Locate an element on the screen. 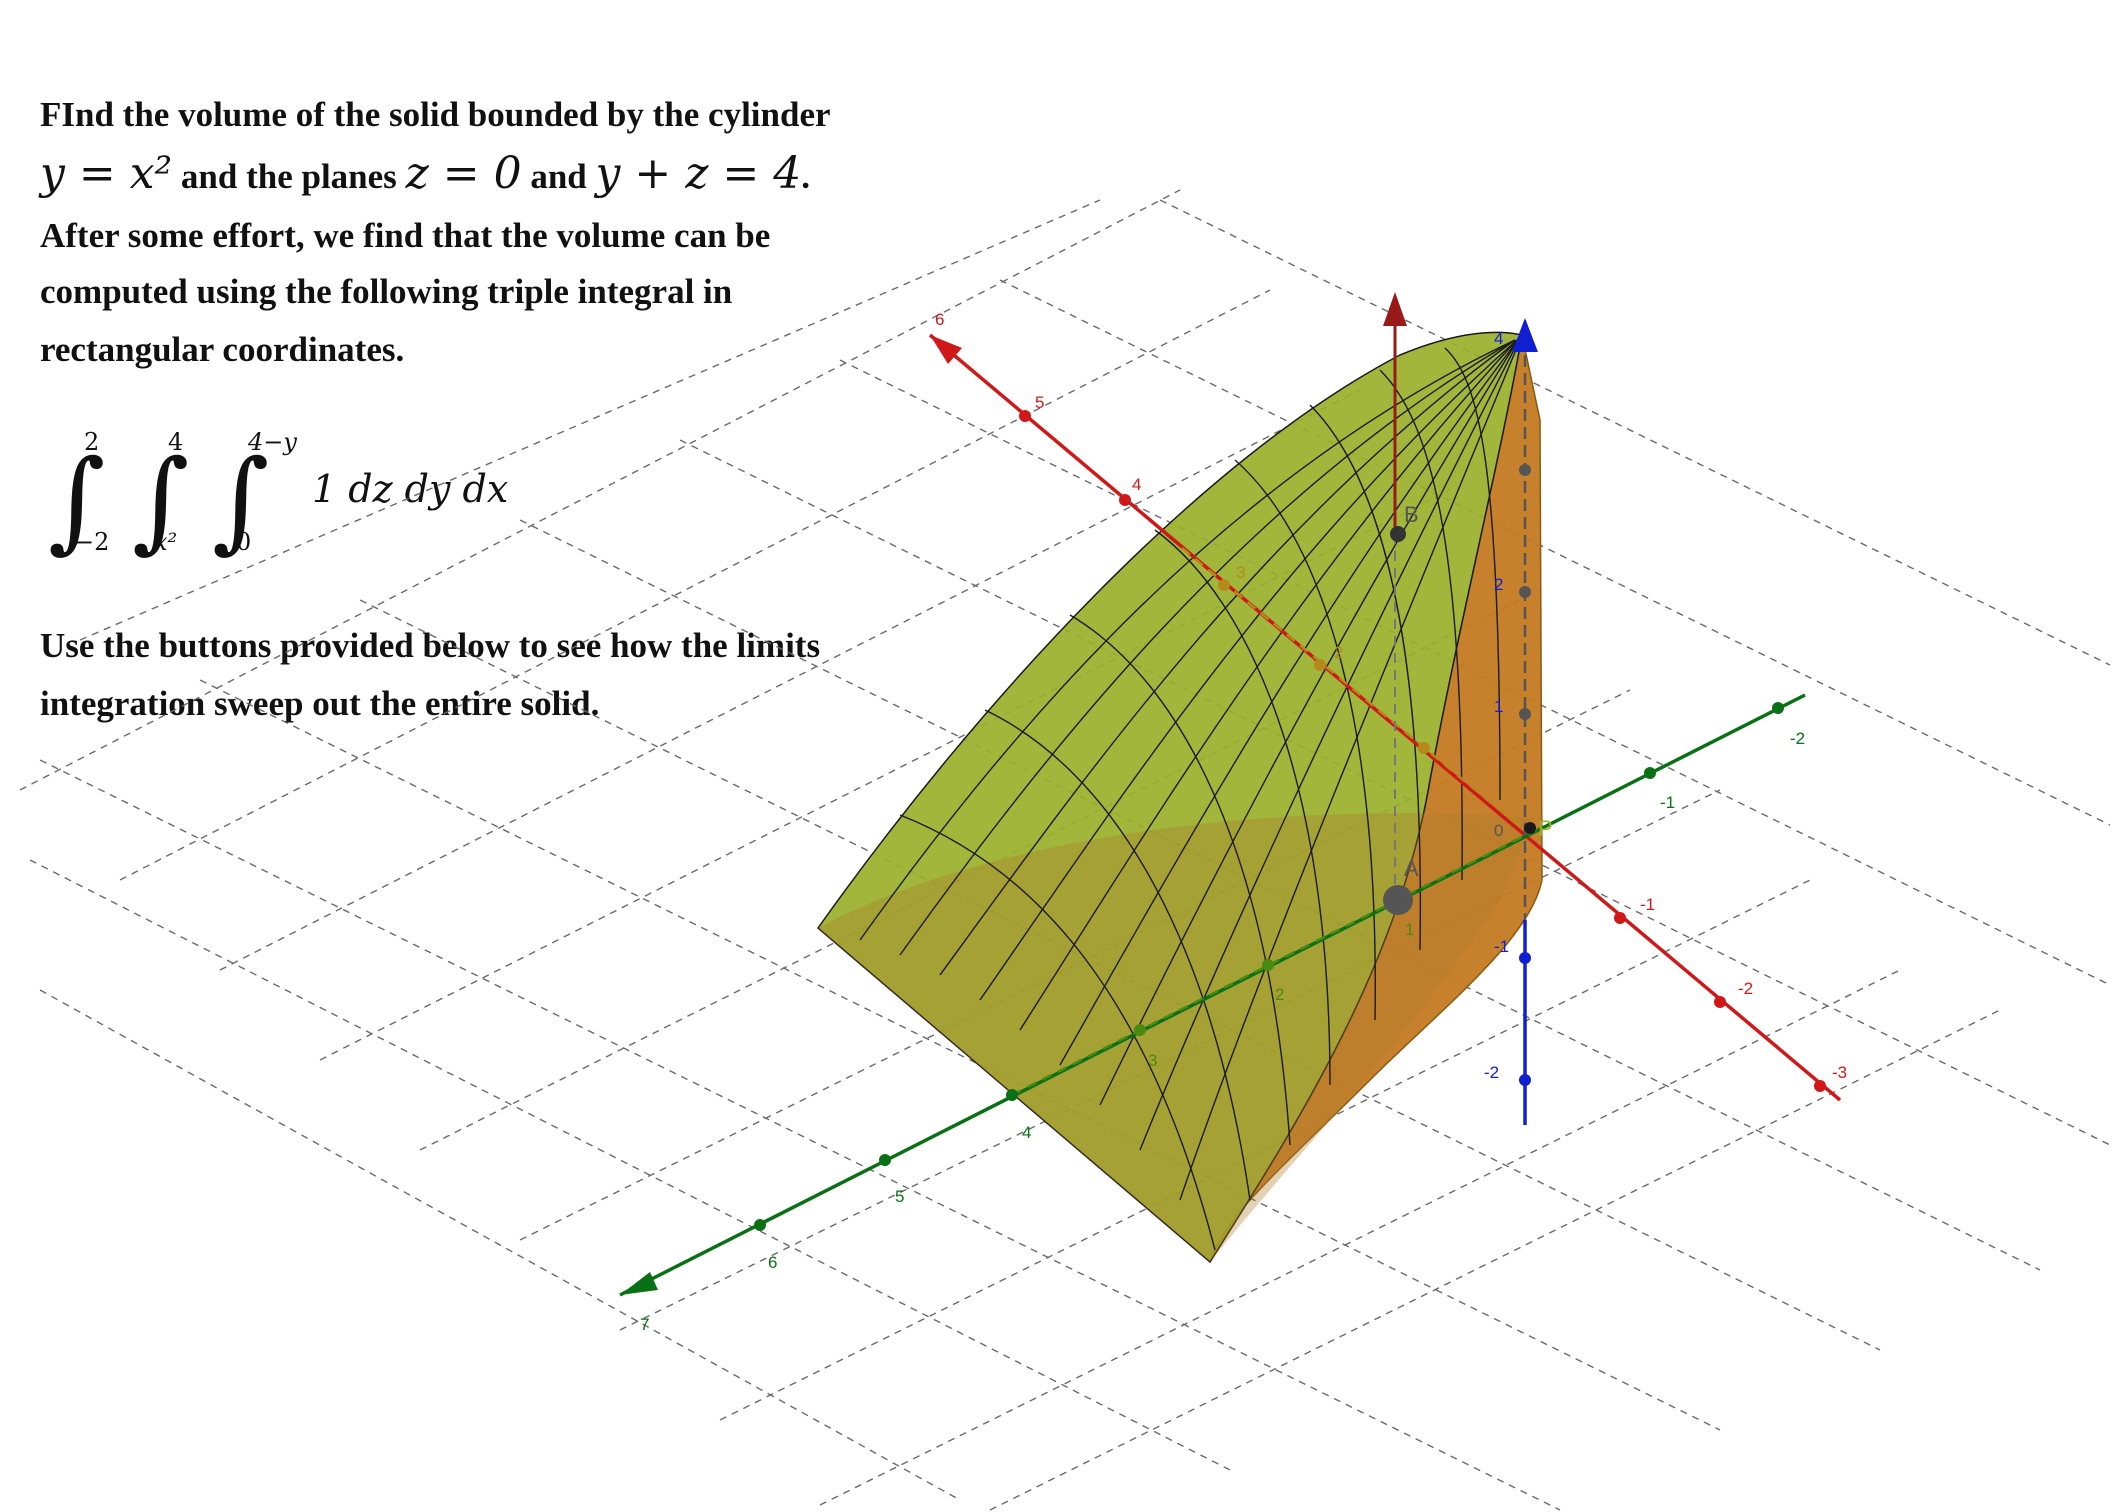 The image size is (2120, 1512). x-tick-4: 4 is located at coordinates (1136, 484).